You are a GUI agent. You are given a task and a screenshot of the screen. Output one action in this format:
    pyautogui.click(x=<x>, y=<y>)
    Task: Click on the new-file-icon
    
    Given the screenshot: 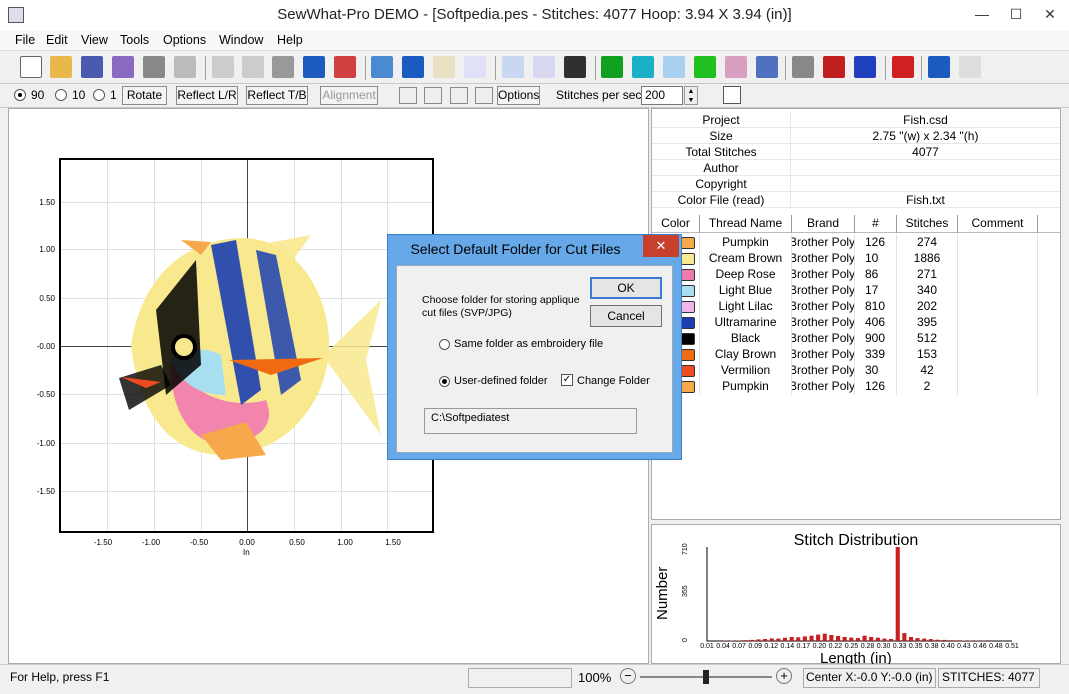 What is the action you would take?
    pyautogui.click(x=31, y=67)
    